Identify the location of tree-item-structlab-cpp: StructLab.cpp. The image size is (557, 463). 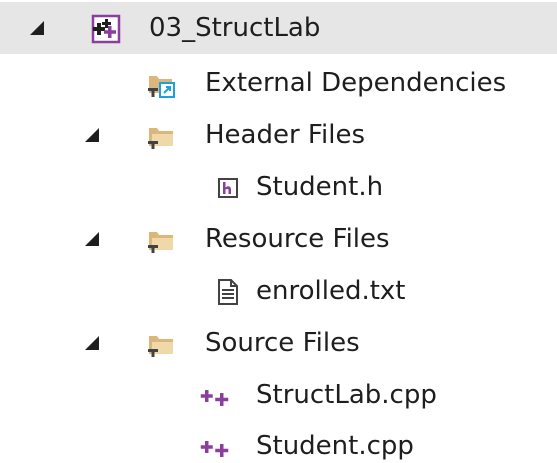
(278, 395).